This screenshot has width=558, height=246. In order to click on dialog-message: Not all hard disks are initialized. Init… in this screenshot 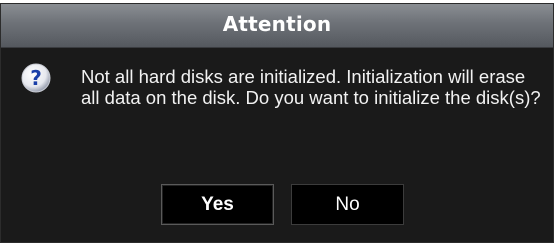, I will do `click(311, 87)`.